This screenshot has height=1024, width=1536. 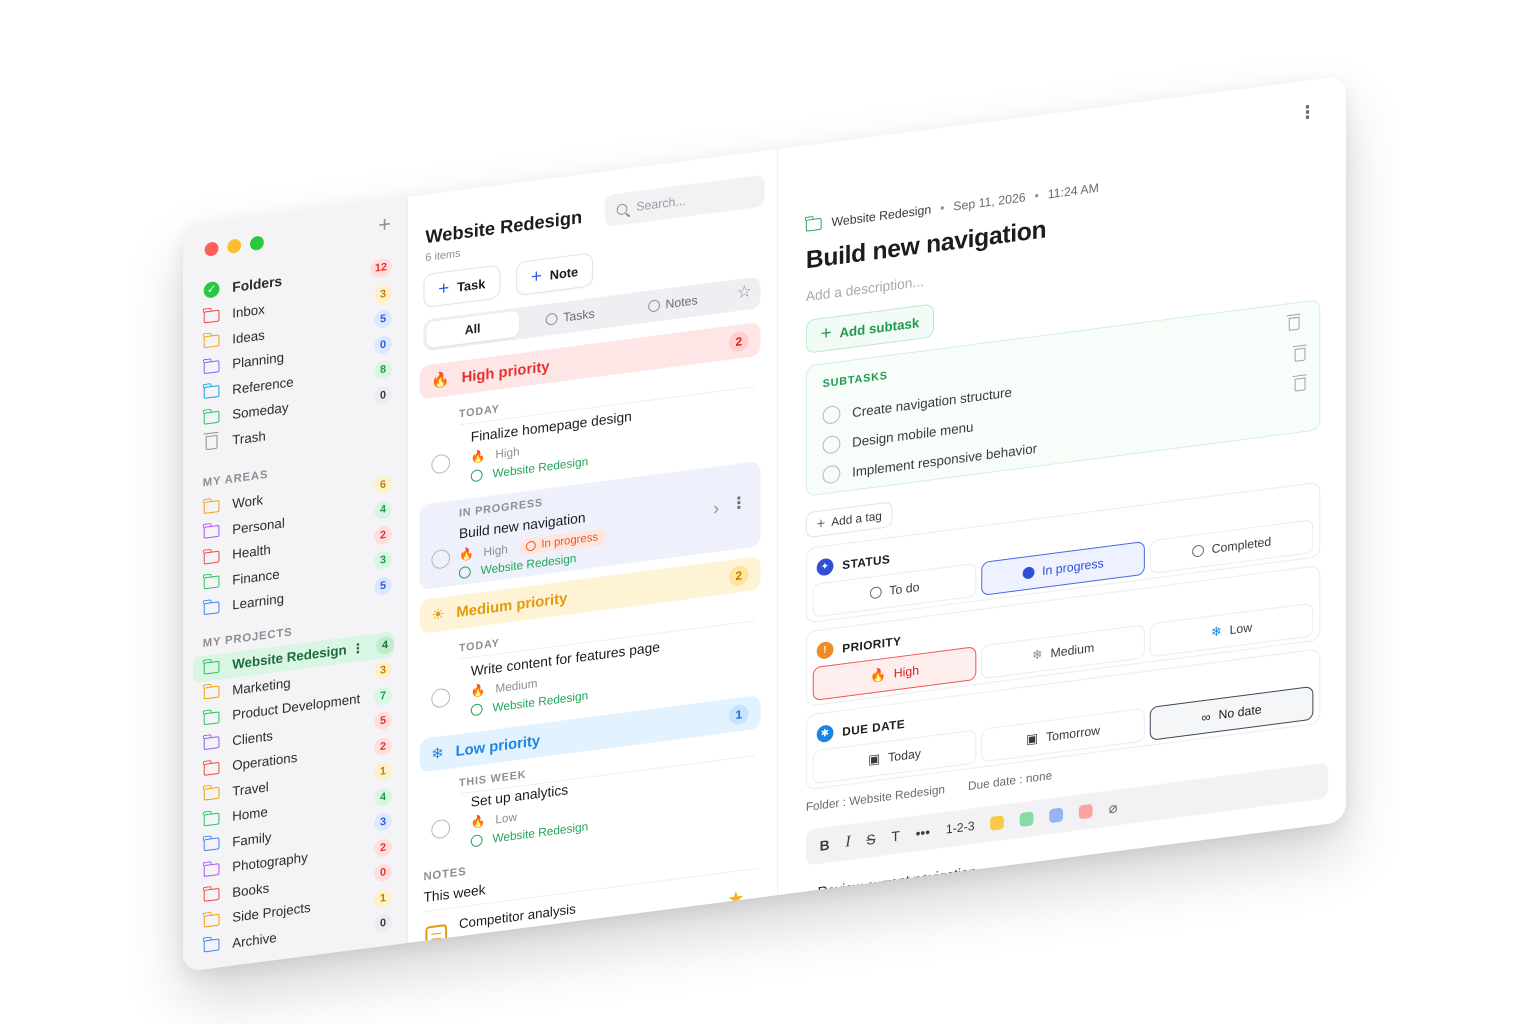 I want to click on sun-icon: ☀, so click(x=438, y=615).